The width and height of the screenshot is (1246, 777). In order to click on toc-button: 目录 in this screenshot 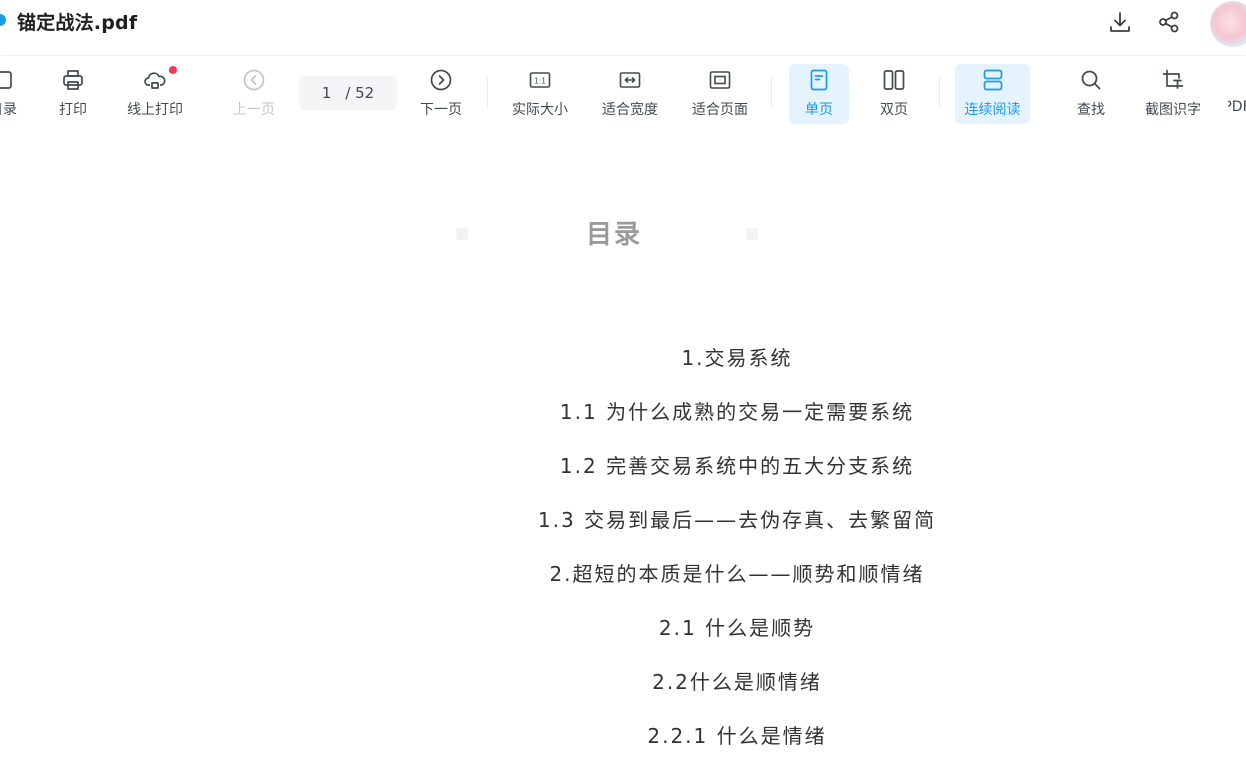, I will do `click(10, 94)`.